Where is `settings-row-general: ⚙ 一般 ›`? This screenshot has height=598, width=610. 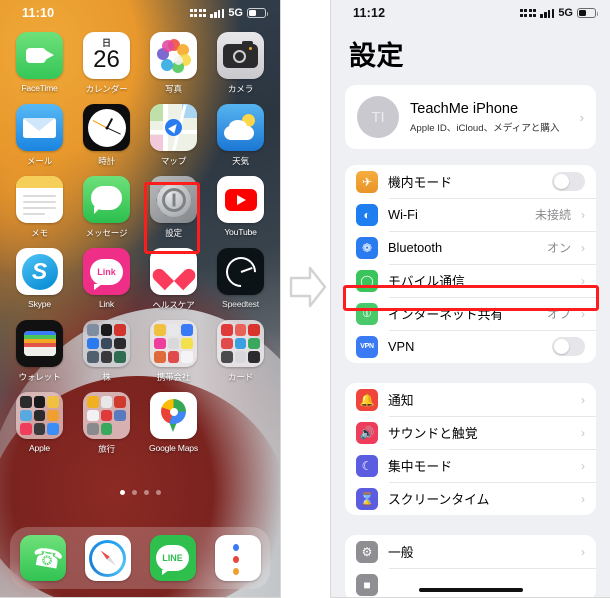
settings-row-general: ⚙ 一般 › is located at coordinates (470, 551).